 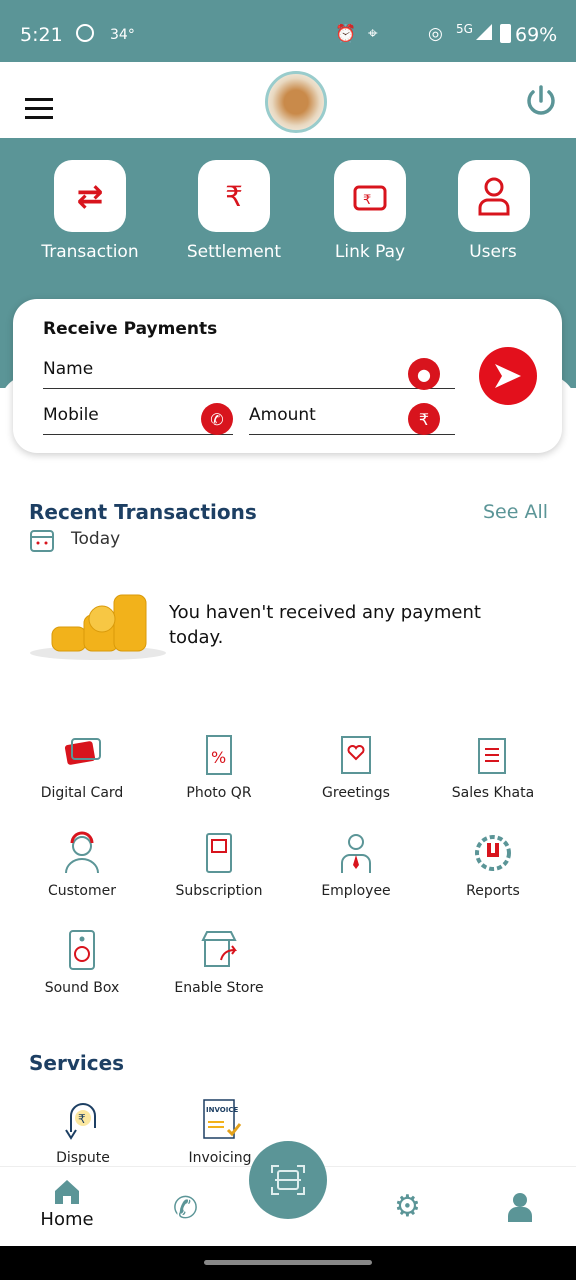 What do you see at coordinates (424, 419) in the screenshot?
I see `rupee-icon: ₹` at bounding box center [424, 419].